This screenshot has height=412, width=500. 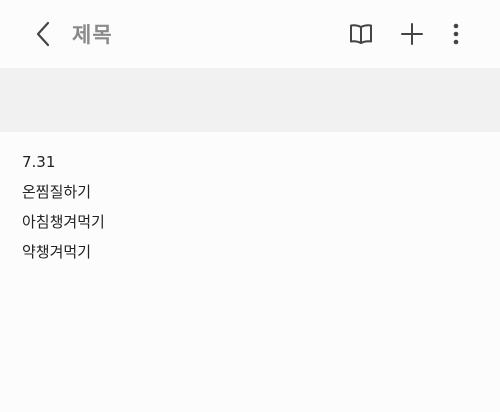 I want to click on plus-icon, so click(x=412, y=34).